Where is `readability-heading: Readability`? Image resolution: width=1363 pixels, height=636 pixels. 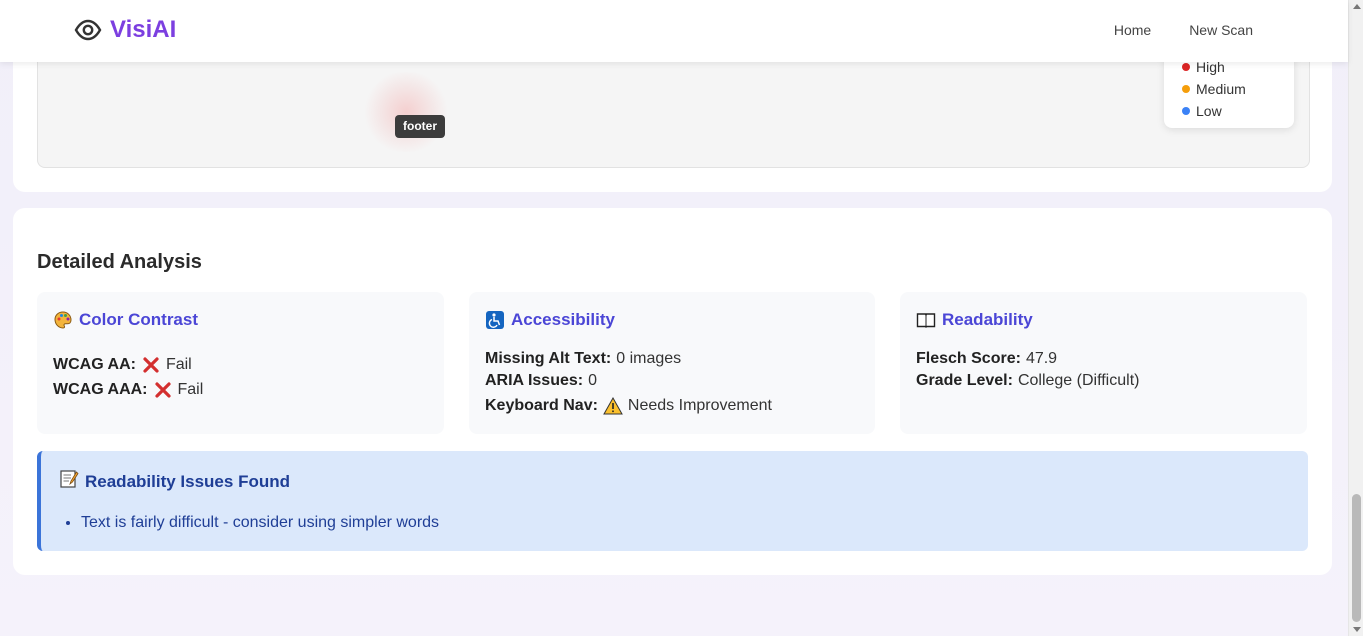
readability-heading: Readability is located at coordinates (1103, 320).